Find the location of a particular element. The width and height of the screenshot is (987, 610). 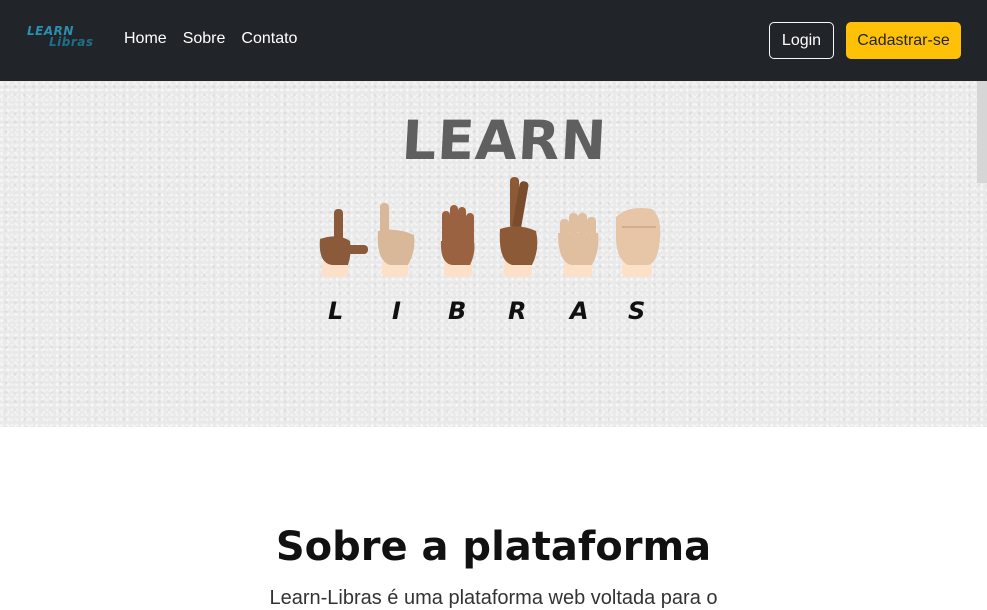

hand-a-icon is located at coordinates (578, 245).